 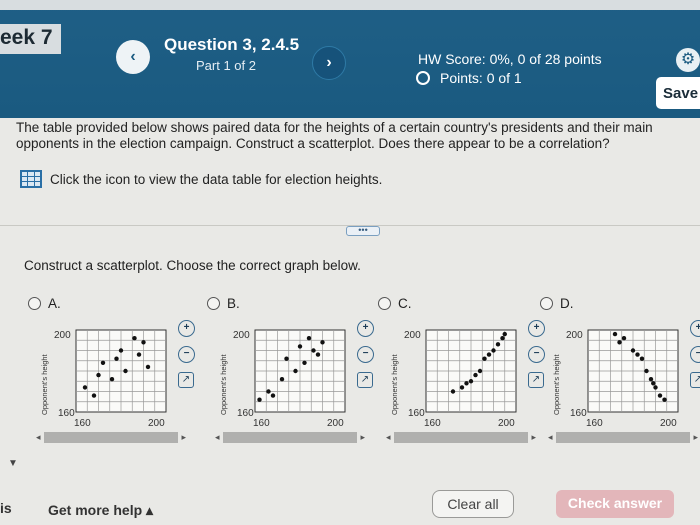 I want to click on scatterplot-a, so click(x=121, y=373).